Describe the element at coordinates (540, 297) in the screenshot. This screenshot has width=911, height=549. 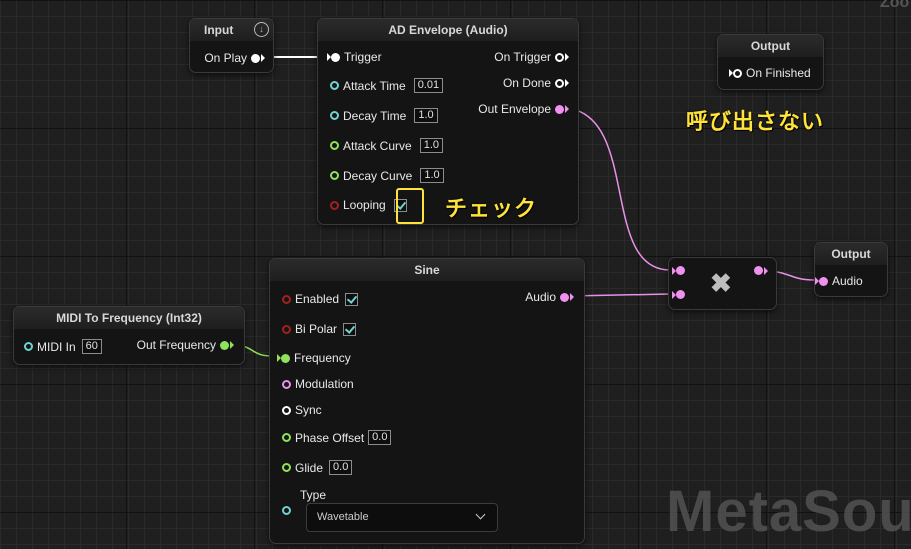
I see `pin-audio-out-label: Audio` at that location.